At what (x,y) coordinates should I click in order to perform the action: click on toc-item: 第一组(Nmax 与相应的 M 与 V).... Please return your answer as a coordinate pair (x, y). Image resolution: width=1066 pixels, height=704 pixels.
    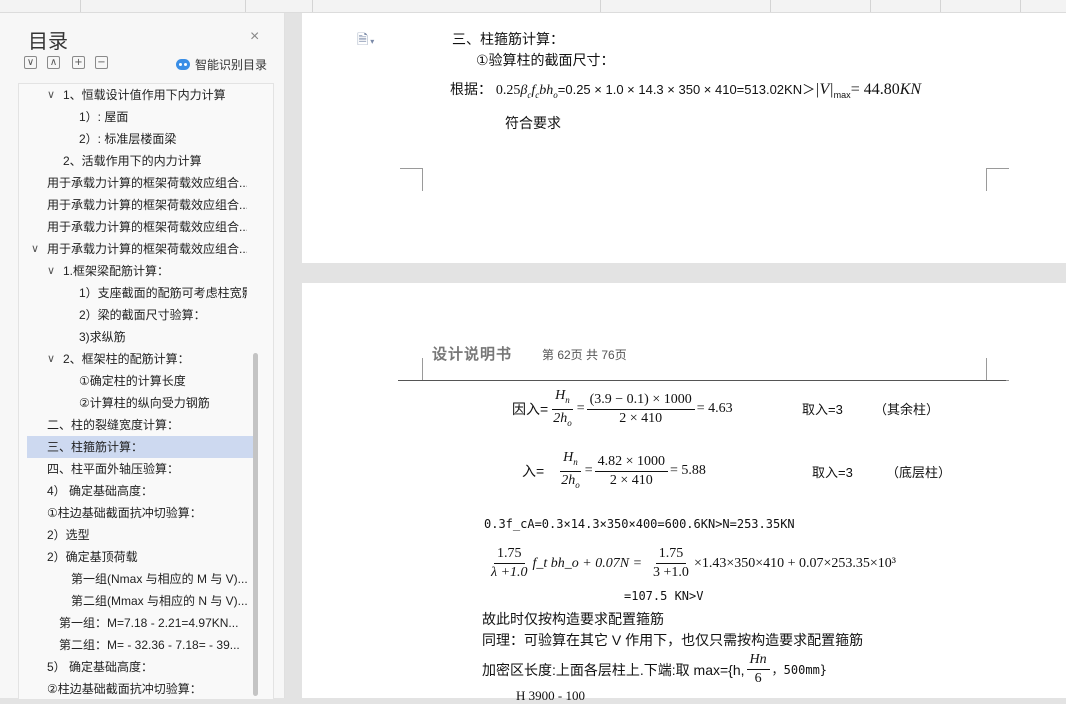
    Looking at the image, I should click on (137, 579).